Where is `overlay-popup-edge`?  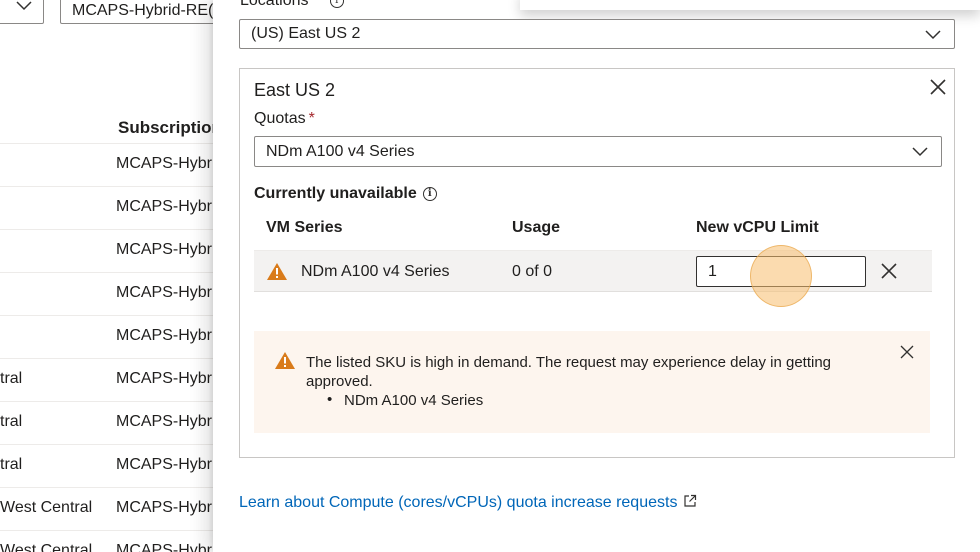 overlay-popup-edge is located at coordinates (750, 5).